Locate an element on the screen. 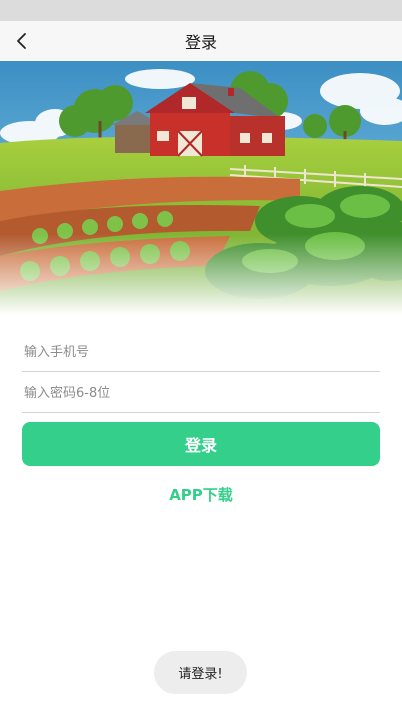 This screenshot has width=402, height=716. phone-field is located at coordinates (202, 352).